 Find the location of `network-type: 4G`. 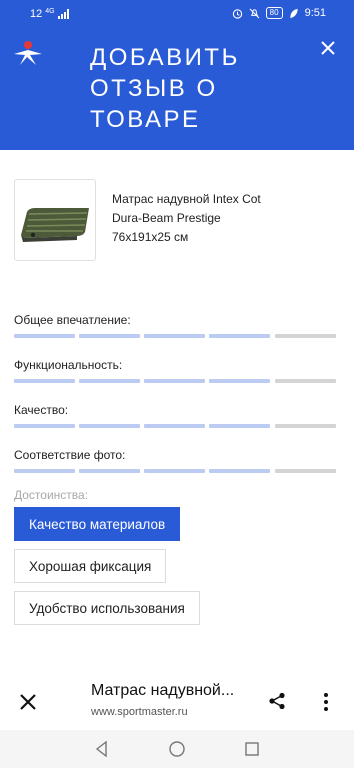

network-type: 4G is located at coordinates (50, 11).